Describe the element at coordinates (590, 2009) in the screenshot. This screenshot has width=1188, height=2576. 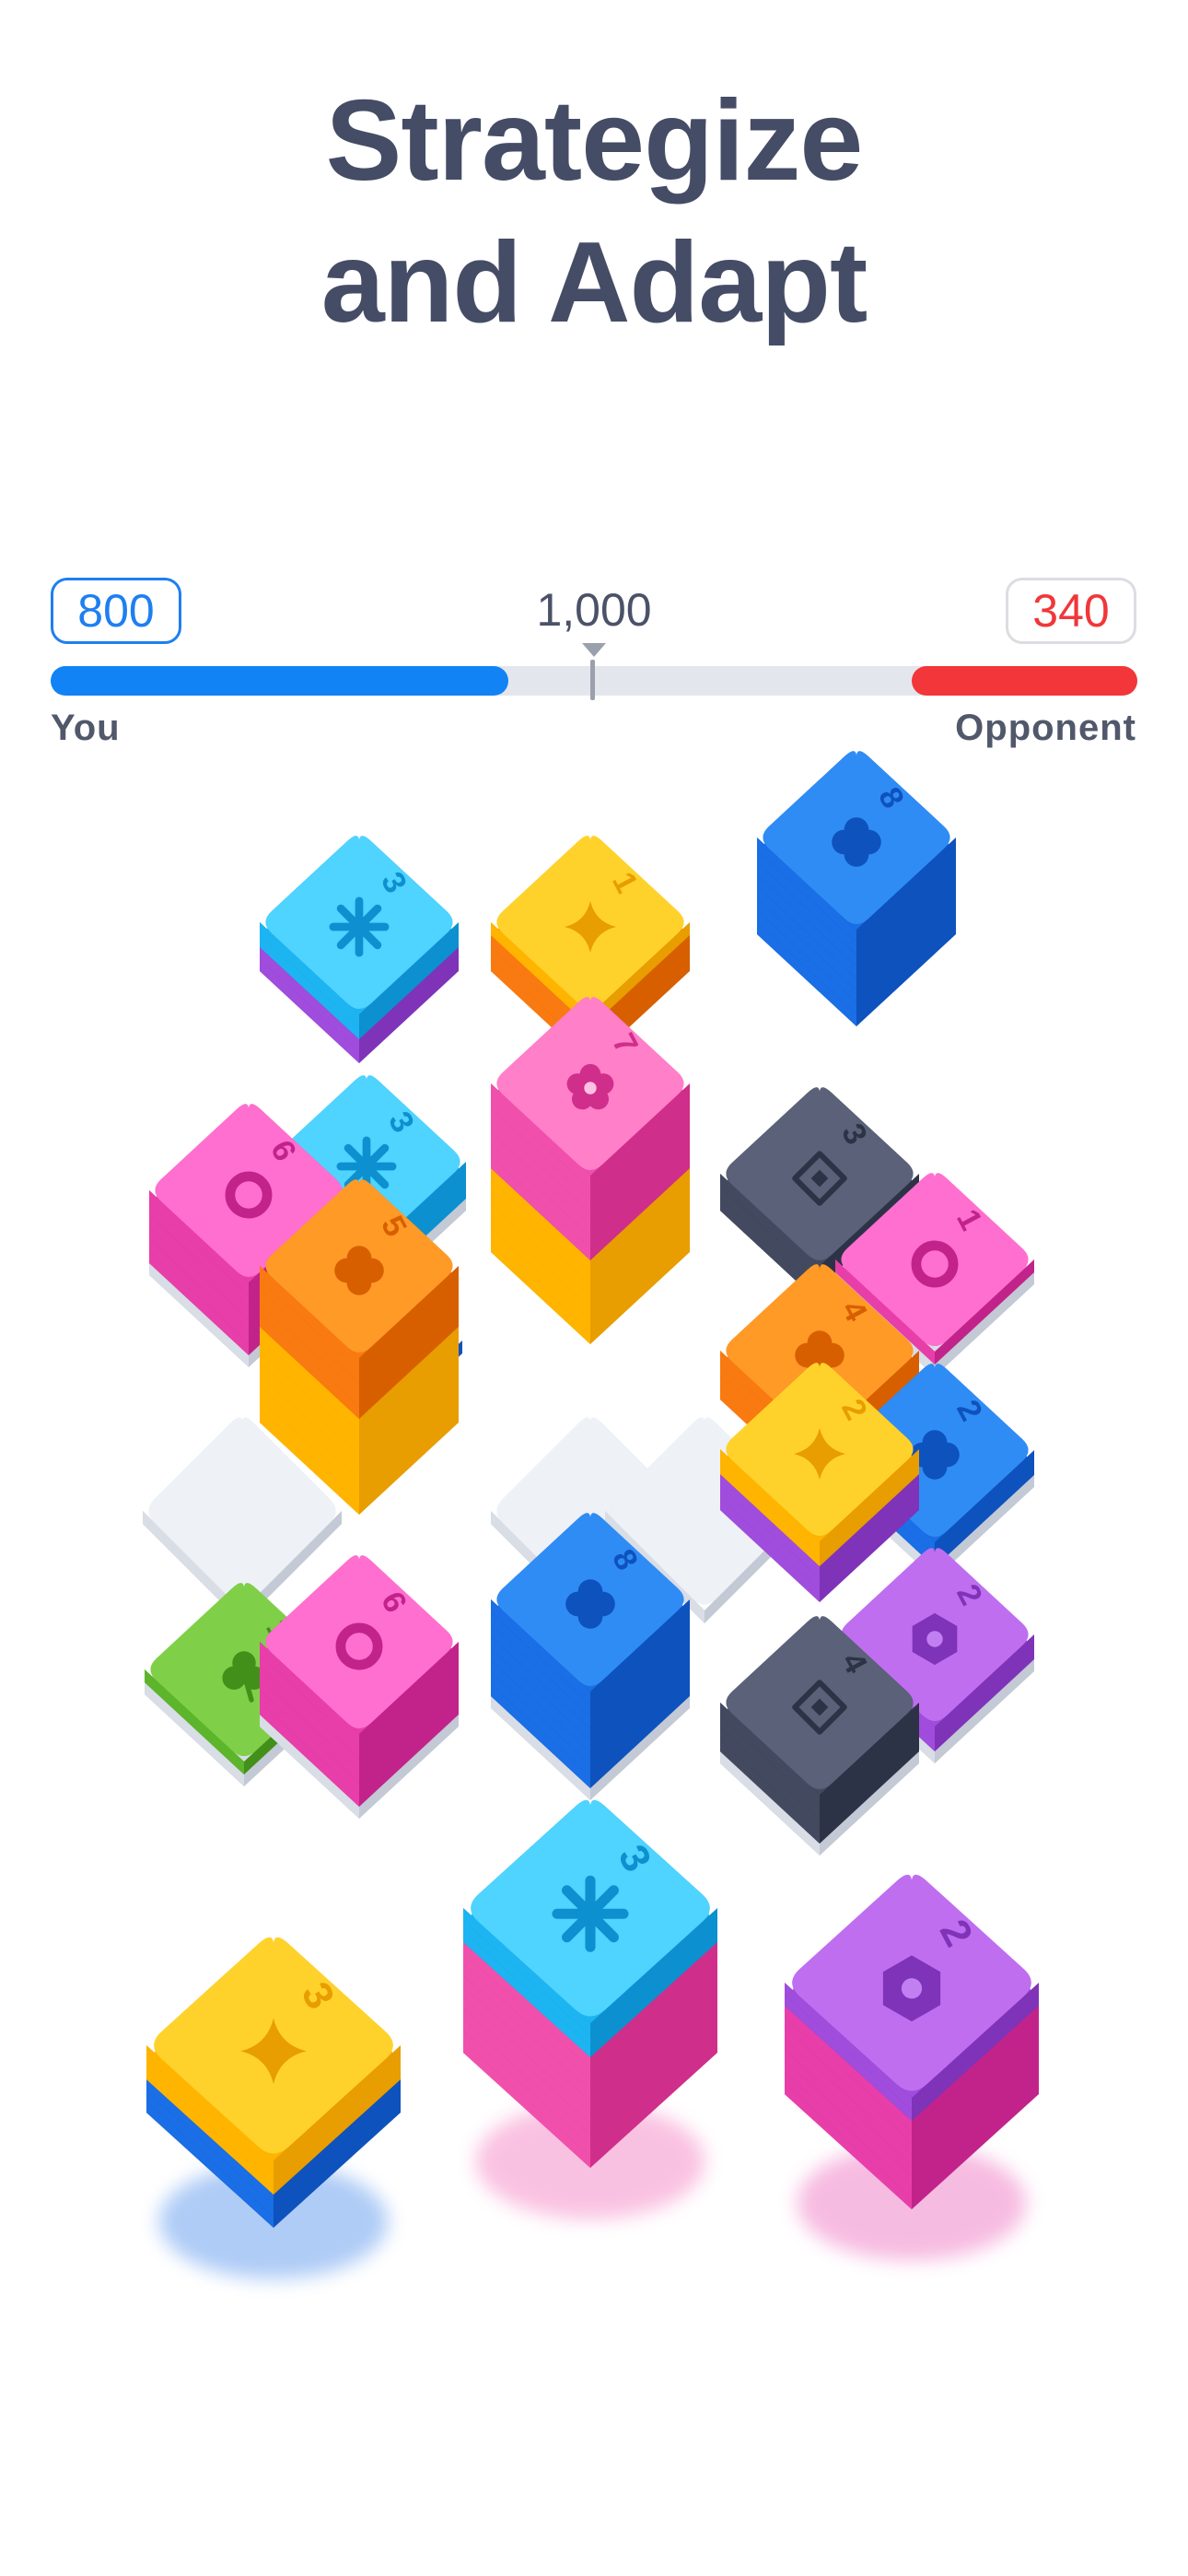
I see `tile-stack-tray-cyan: 3` at that location.